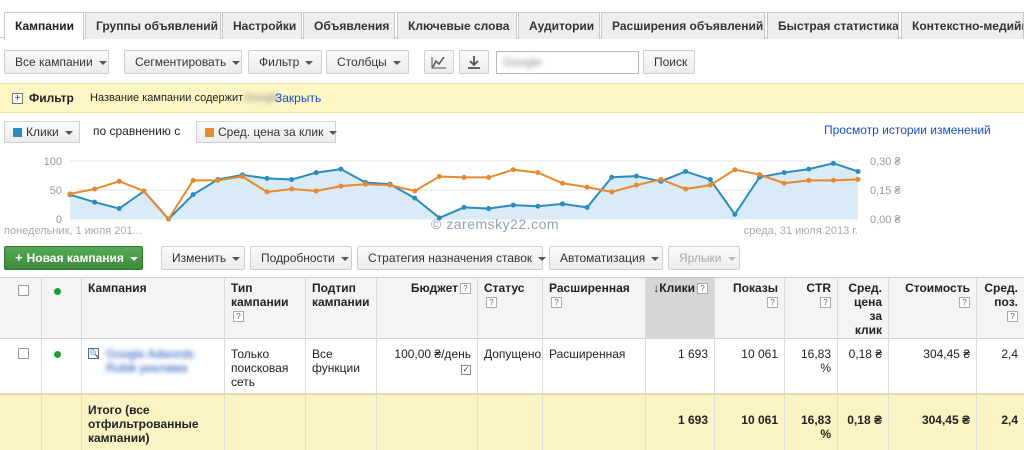 Image resolution: width=1024 pixels, height=450 pixels. I want to click on header-status: Статус ?, so click(510, 308).